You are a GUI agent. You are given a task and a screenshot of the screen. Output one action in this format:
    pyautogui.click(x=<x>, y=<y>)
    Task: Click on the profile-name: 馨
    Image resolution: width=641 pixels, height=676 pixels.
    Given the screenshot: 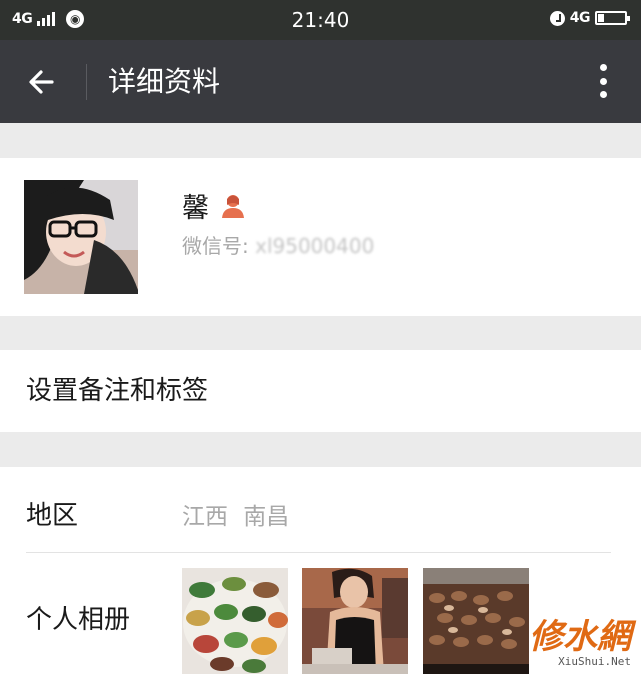 What is the action you would take?
    pyautogui.click(x=195, y=208)
    